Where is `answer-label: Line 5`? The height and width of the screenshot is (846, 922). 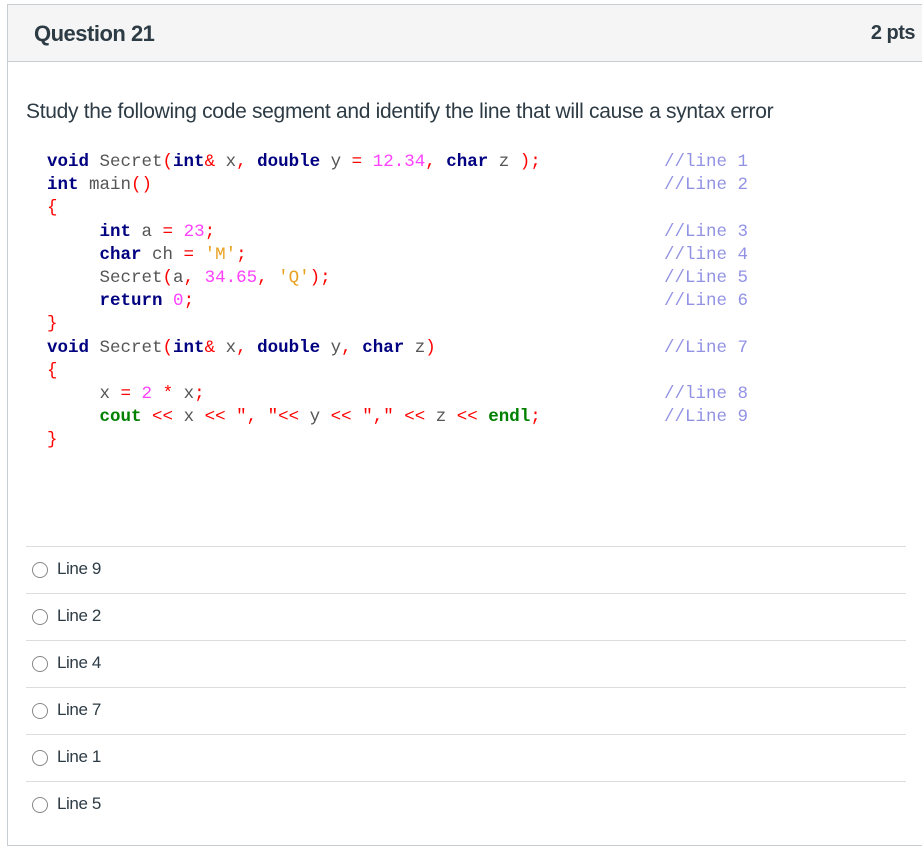
answer-label: Line 5 is located at coordinates (79, 804).